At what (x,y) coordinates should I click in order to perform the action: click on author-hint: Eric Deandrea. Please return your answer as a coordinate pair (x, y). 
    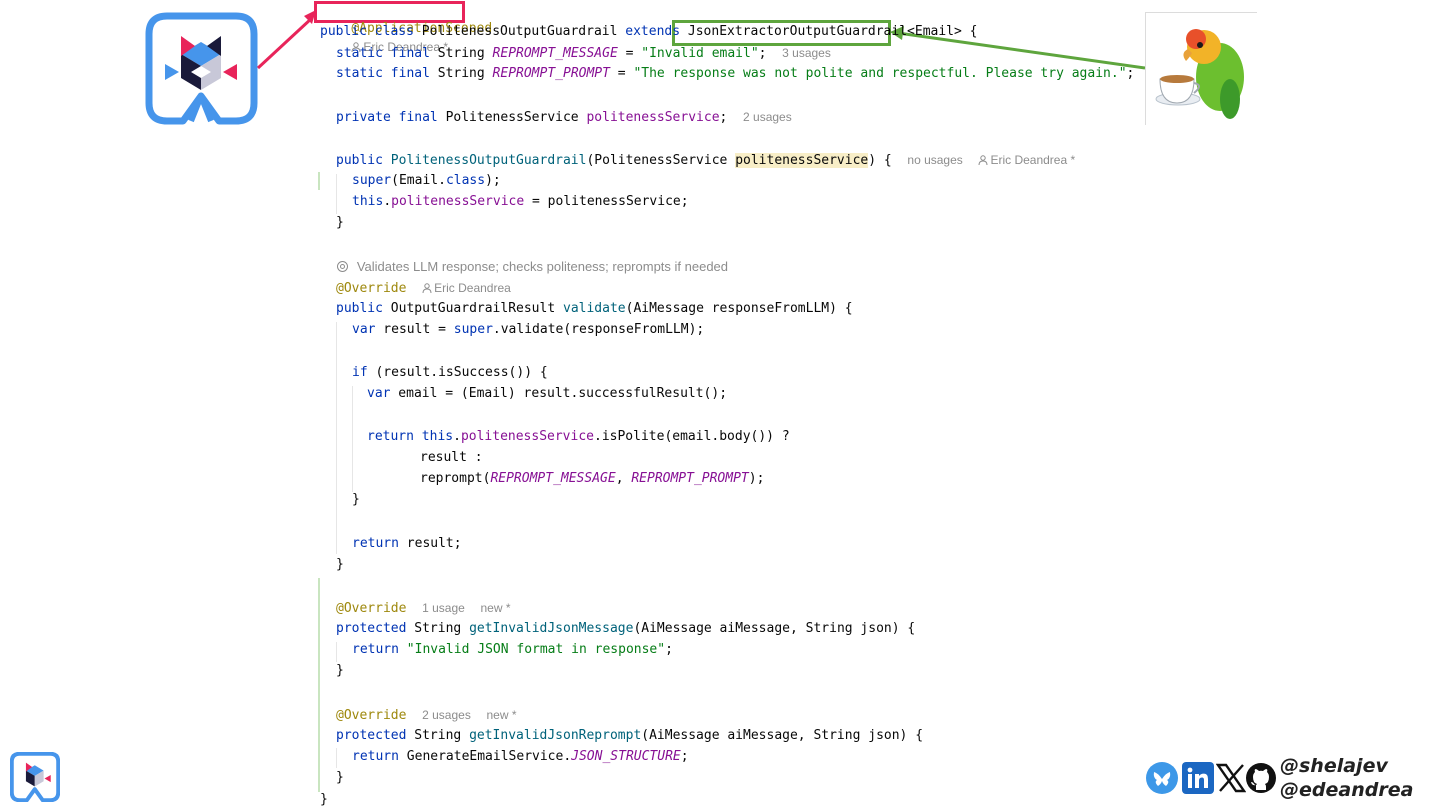
    Looking at the image, I should click on (466, 288).